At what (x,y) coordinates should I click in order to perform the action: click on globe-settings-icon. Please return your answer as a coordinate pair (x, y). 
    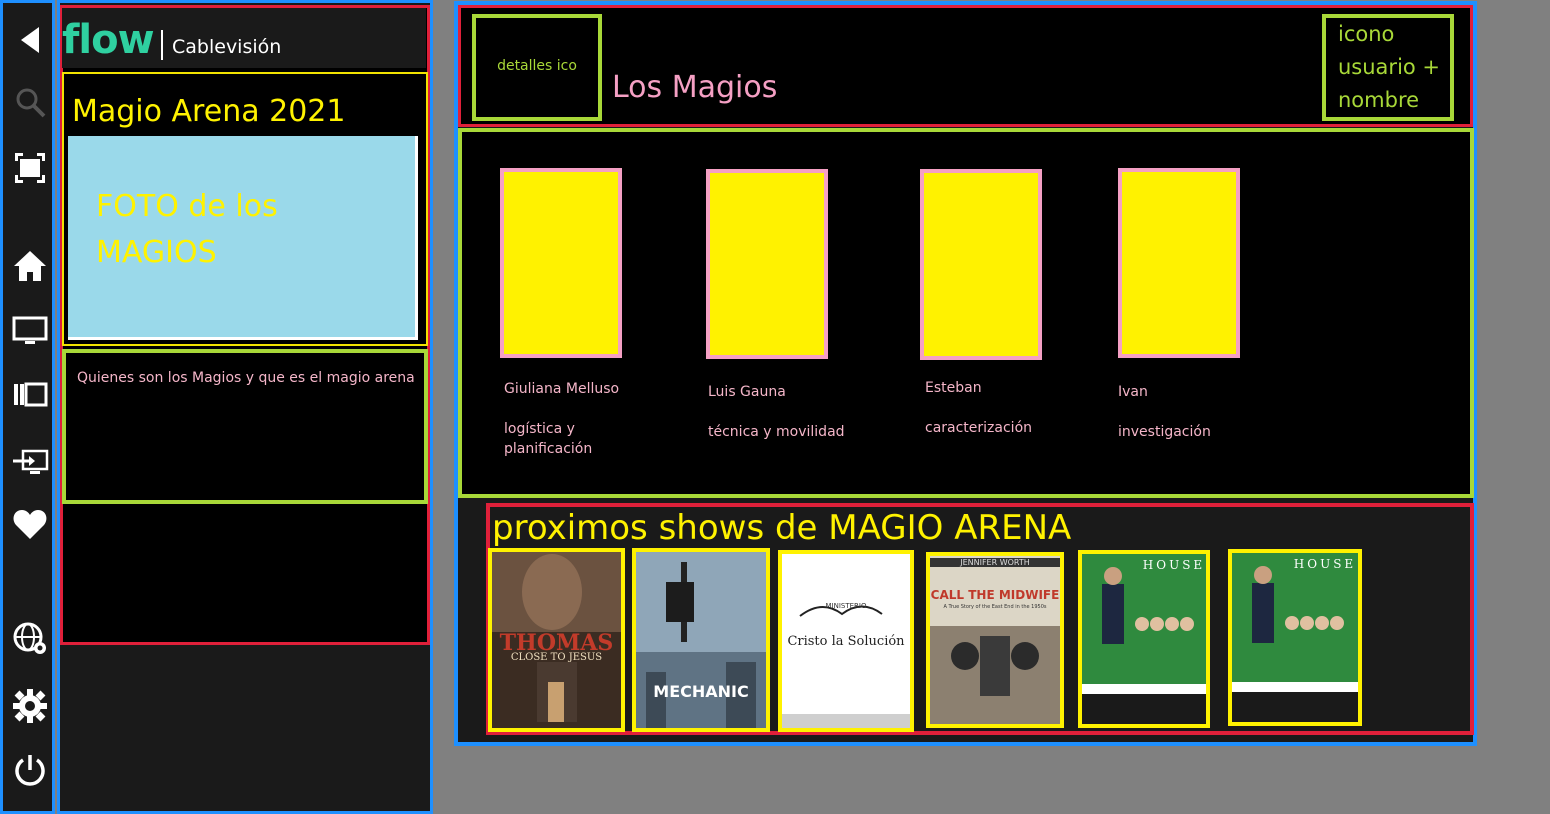
    Looking at the image, I should click on (30, 638).